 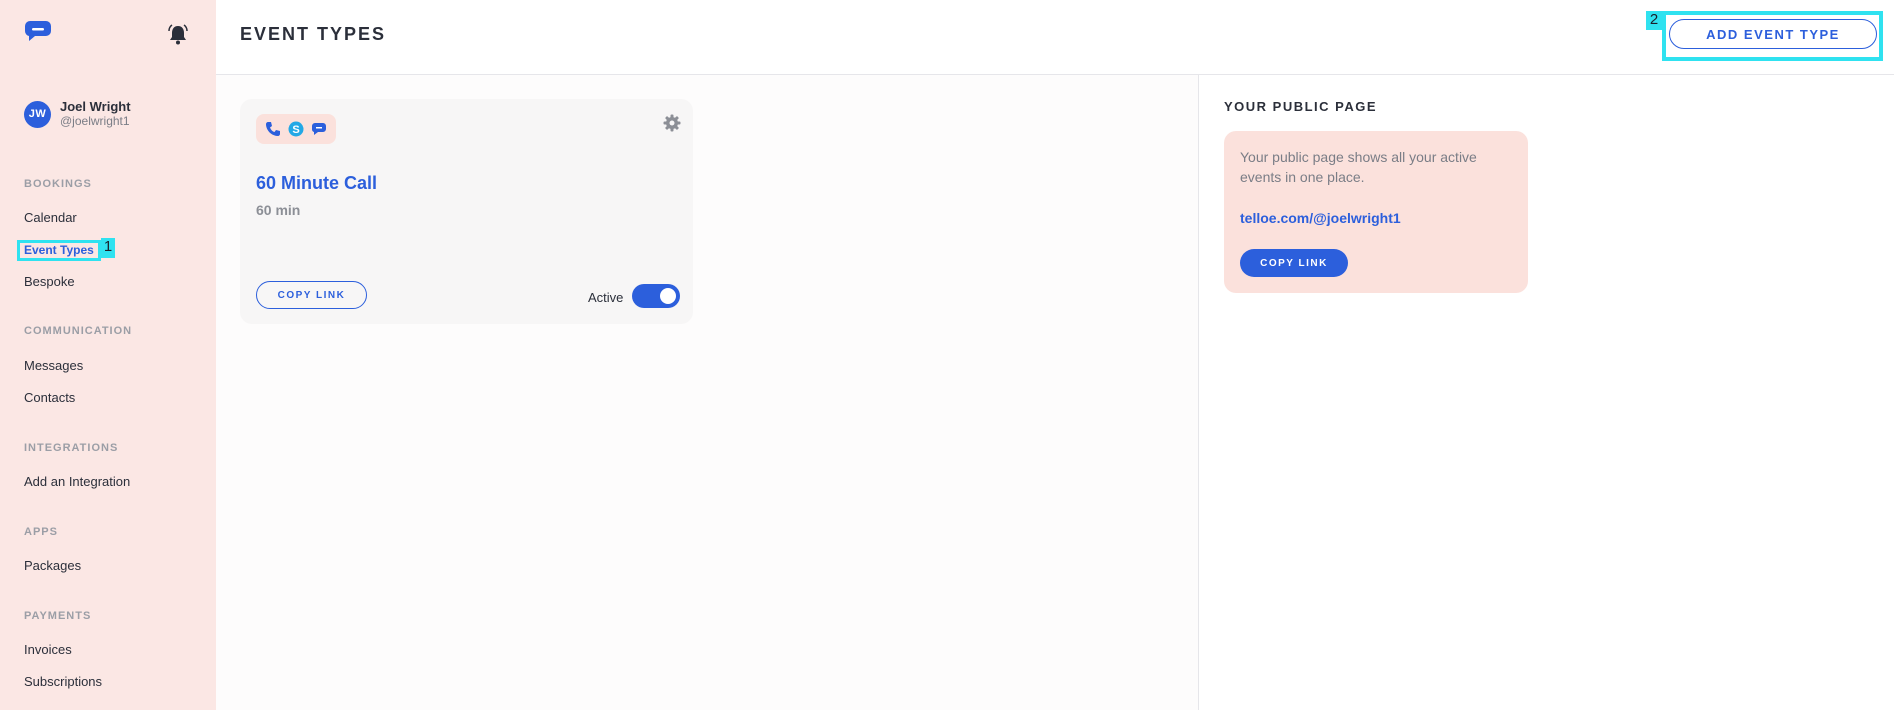 I want to click on marker-2: 2, so click(x=1654, y=20).